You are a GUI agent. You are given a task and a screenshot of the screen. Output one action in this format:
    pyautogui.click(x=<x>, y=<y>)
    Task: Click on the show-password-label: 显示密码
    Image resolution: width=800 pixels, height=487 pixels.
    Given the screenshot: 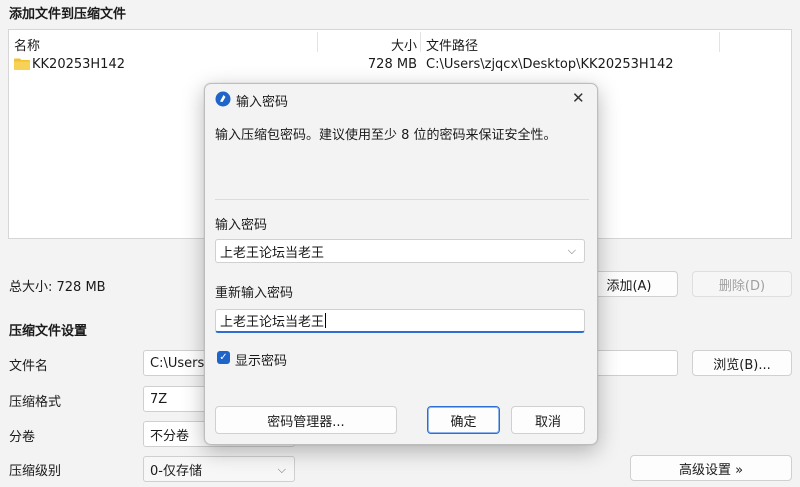 What is the action you would take?
    pyautogui.click(x=261, y=361)
    